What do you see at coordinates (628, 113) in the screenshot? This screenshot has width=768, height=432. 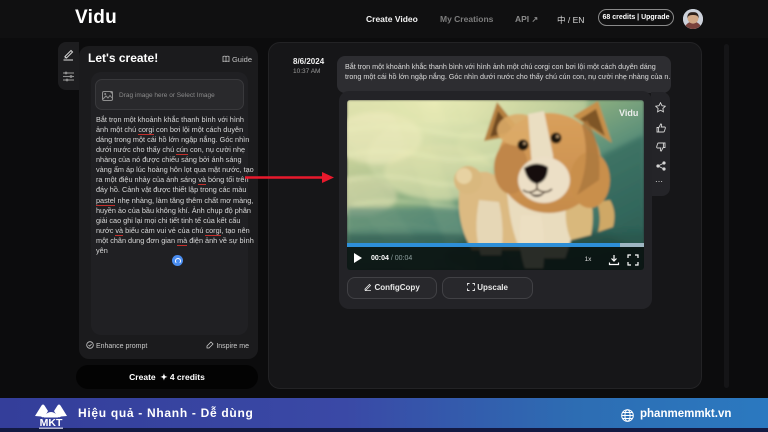 I see `svg-text: Vidu` at bounding box center [628, 113].